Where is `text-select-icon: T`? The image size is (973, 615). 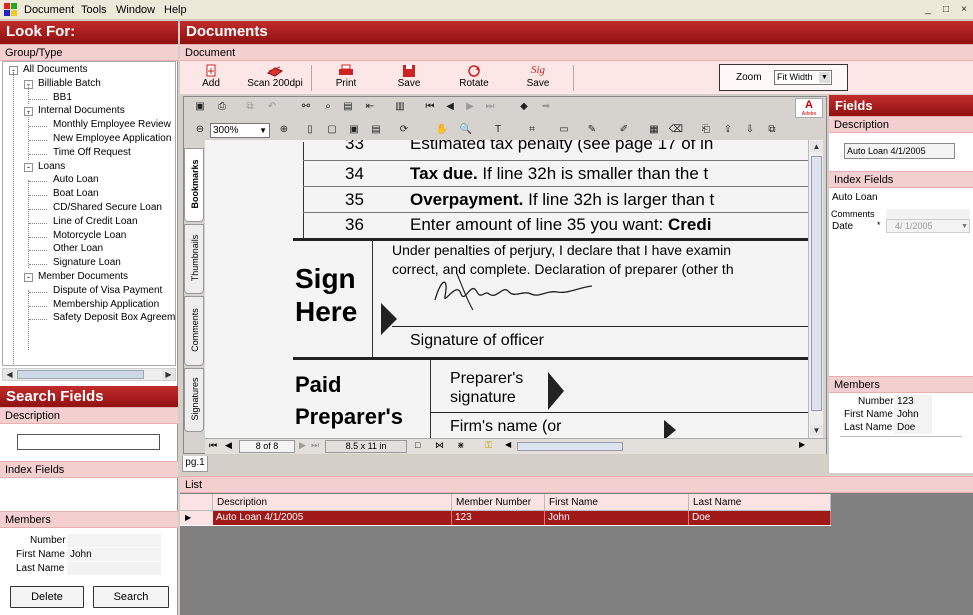 text-select-icon: T is located at coordinates (498, 130).